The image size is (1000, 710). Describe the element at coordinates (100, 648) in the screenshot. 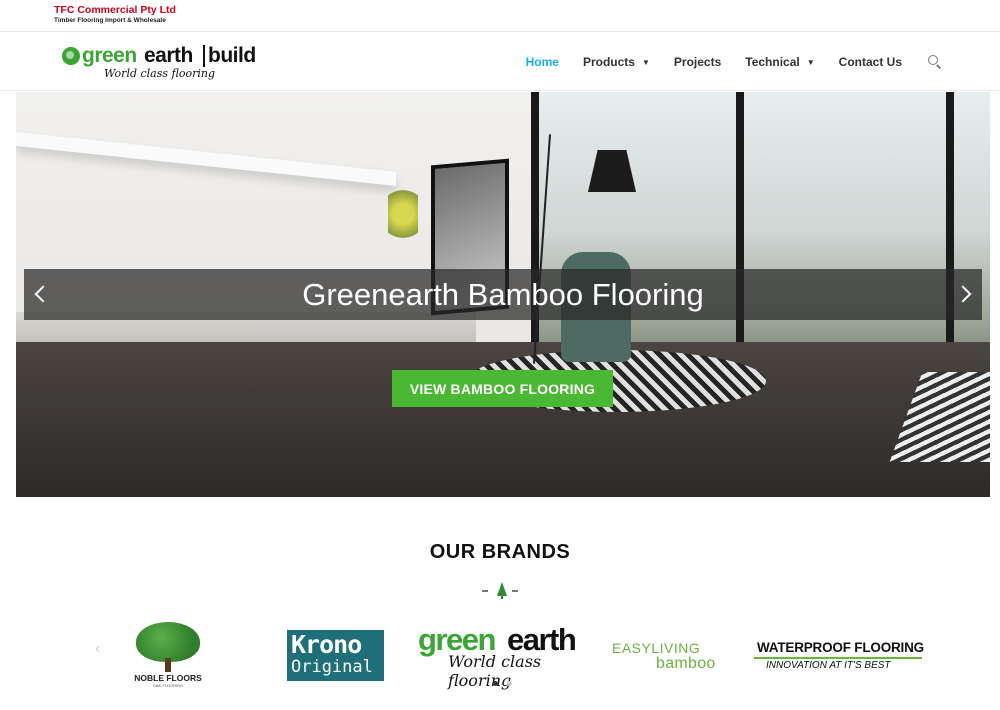

I see `carousel-prev-icon: ‹` at that location.